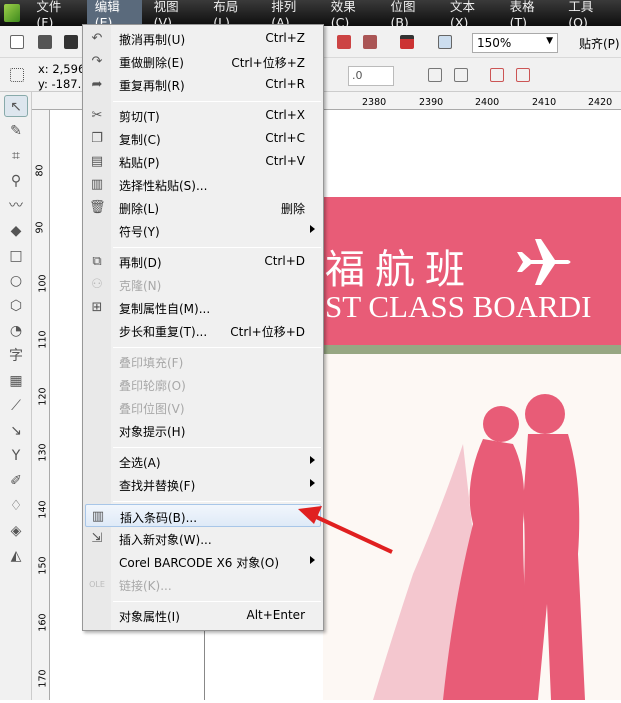 The height and width of the screenshot is (703, 621). I want to click on menu-item-repeat: ➦ 重复再制(R) Ctrl+R, so click(203, 84).